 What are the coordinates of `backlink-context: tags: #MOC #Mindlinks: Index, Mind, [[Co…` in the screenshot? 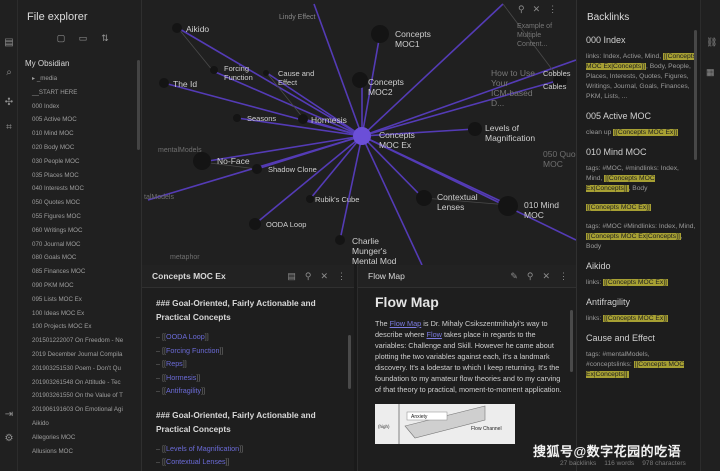 It's located at (641, 237).